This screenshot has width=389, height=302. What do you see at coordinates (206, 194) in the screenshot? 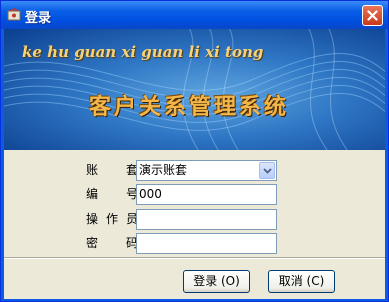
I see `code-field: 000` at bounding box center [206, 194].